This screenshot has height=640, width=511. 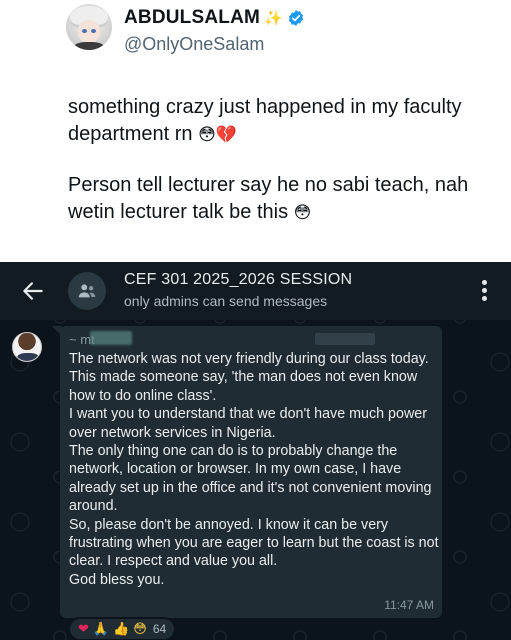 I want to click on flushed-emoji: 😳, so click(x=302, y=213).